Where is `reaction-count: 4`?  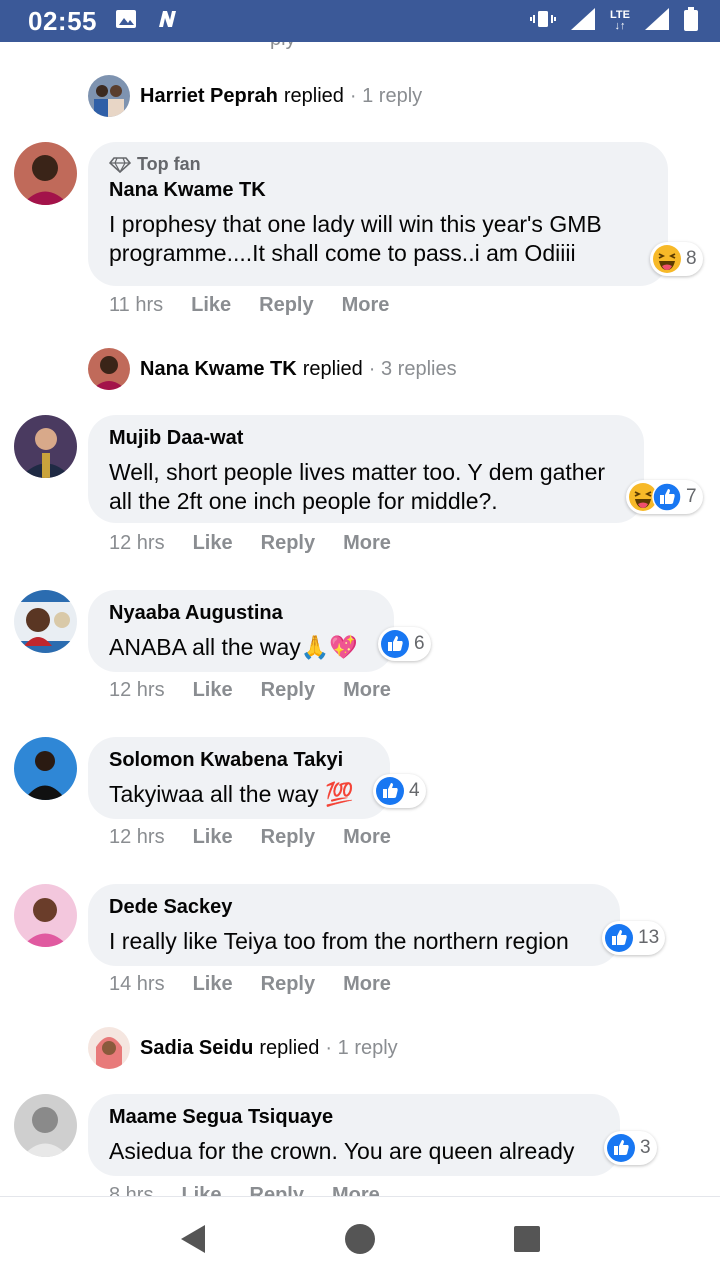 reaction-count: 4 is located at coordinates (414, 790).